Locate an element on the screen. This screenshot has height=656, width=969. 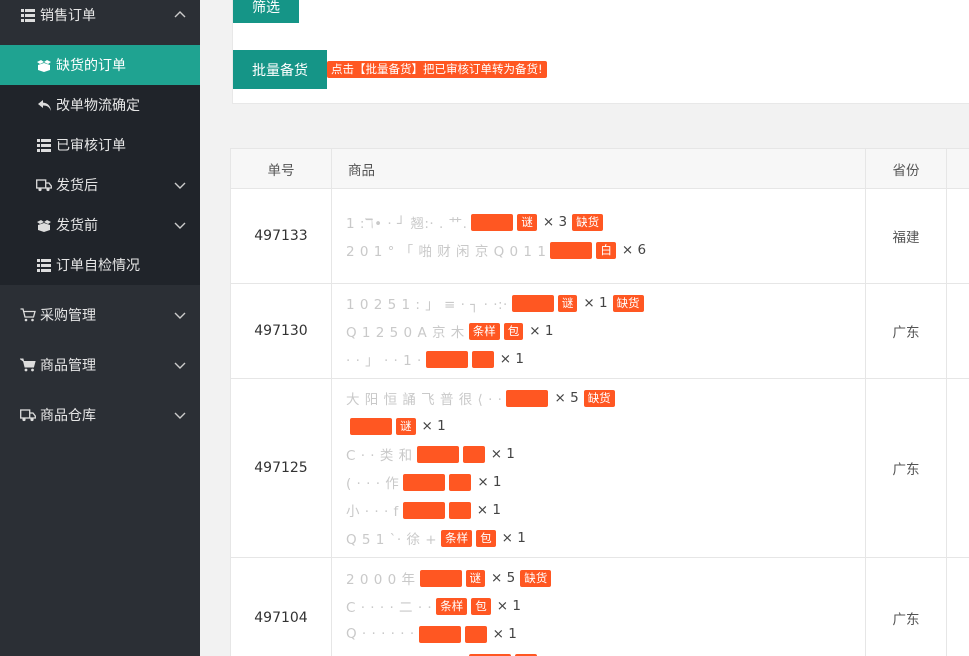
goods-line: 2 0 0 0 年 谜 × 5 缺货 is located at coordinates (449, 578).